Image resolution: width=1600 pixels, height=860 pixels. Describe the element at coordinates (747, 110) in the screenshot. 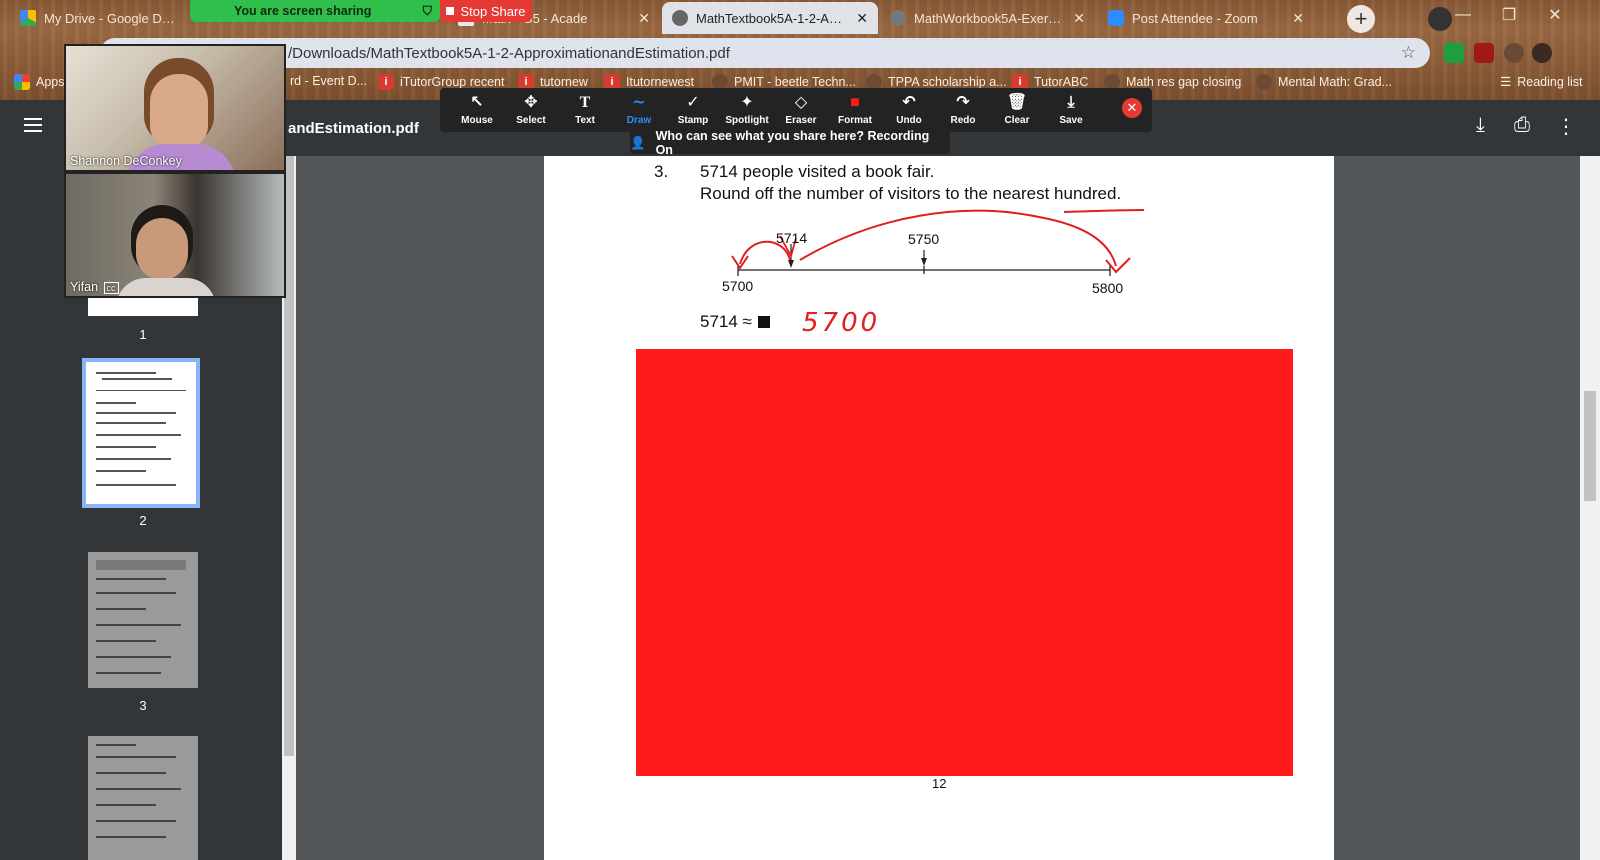

I see `tool-spotlight: ✦ Spotlight` at that location.